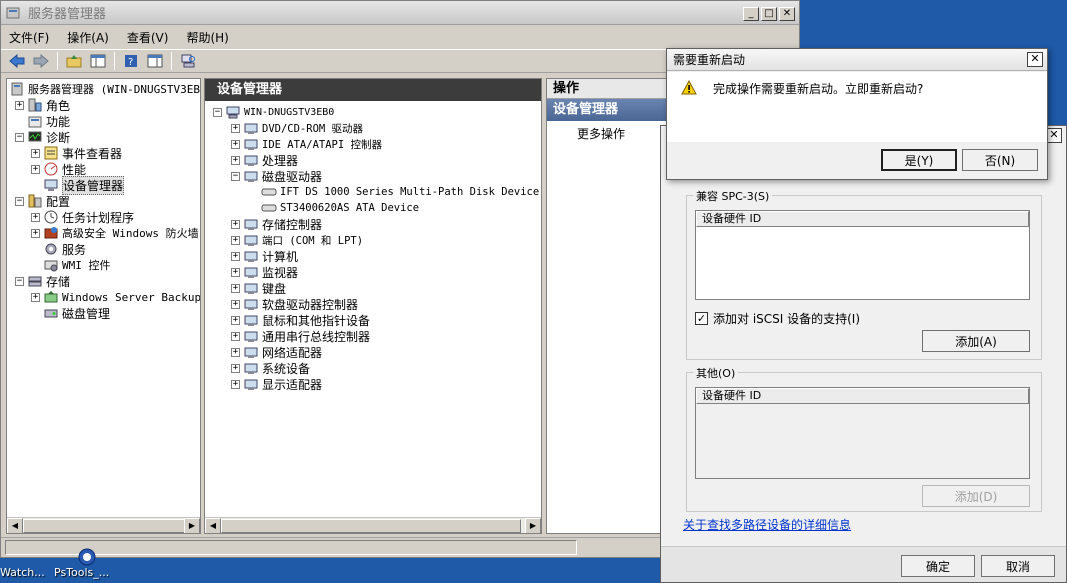 Image resolution: width=1067 pixels, height=583 pixels. Describe the element at coordinates (98, 61) in the screenshot. I see `show-hide-tree-button` at that location.